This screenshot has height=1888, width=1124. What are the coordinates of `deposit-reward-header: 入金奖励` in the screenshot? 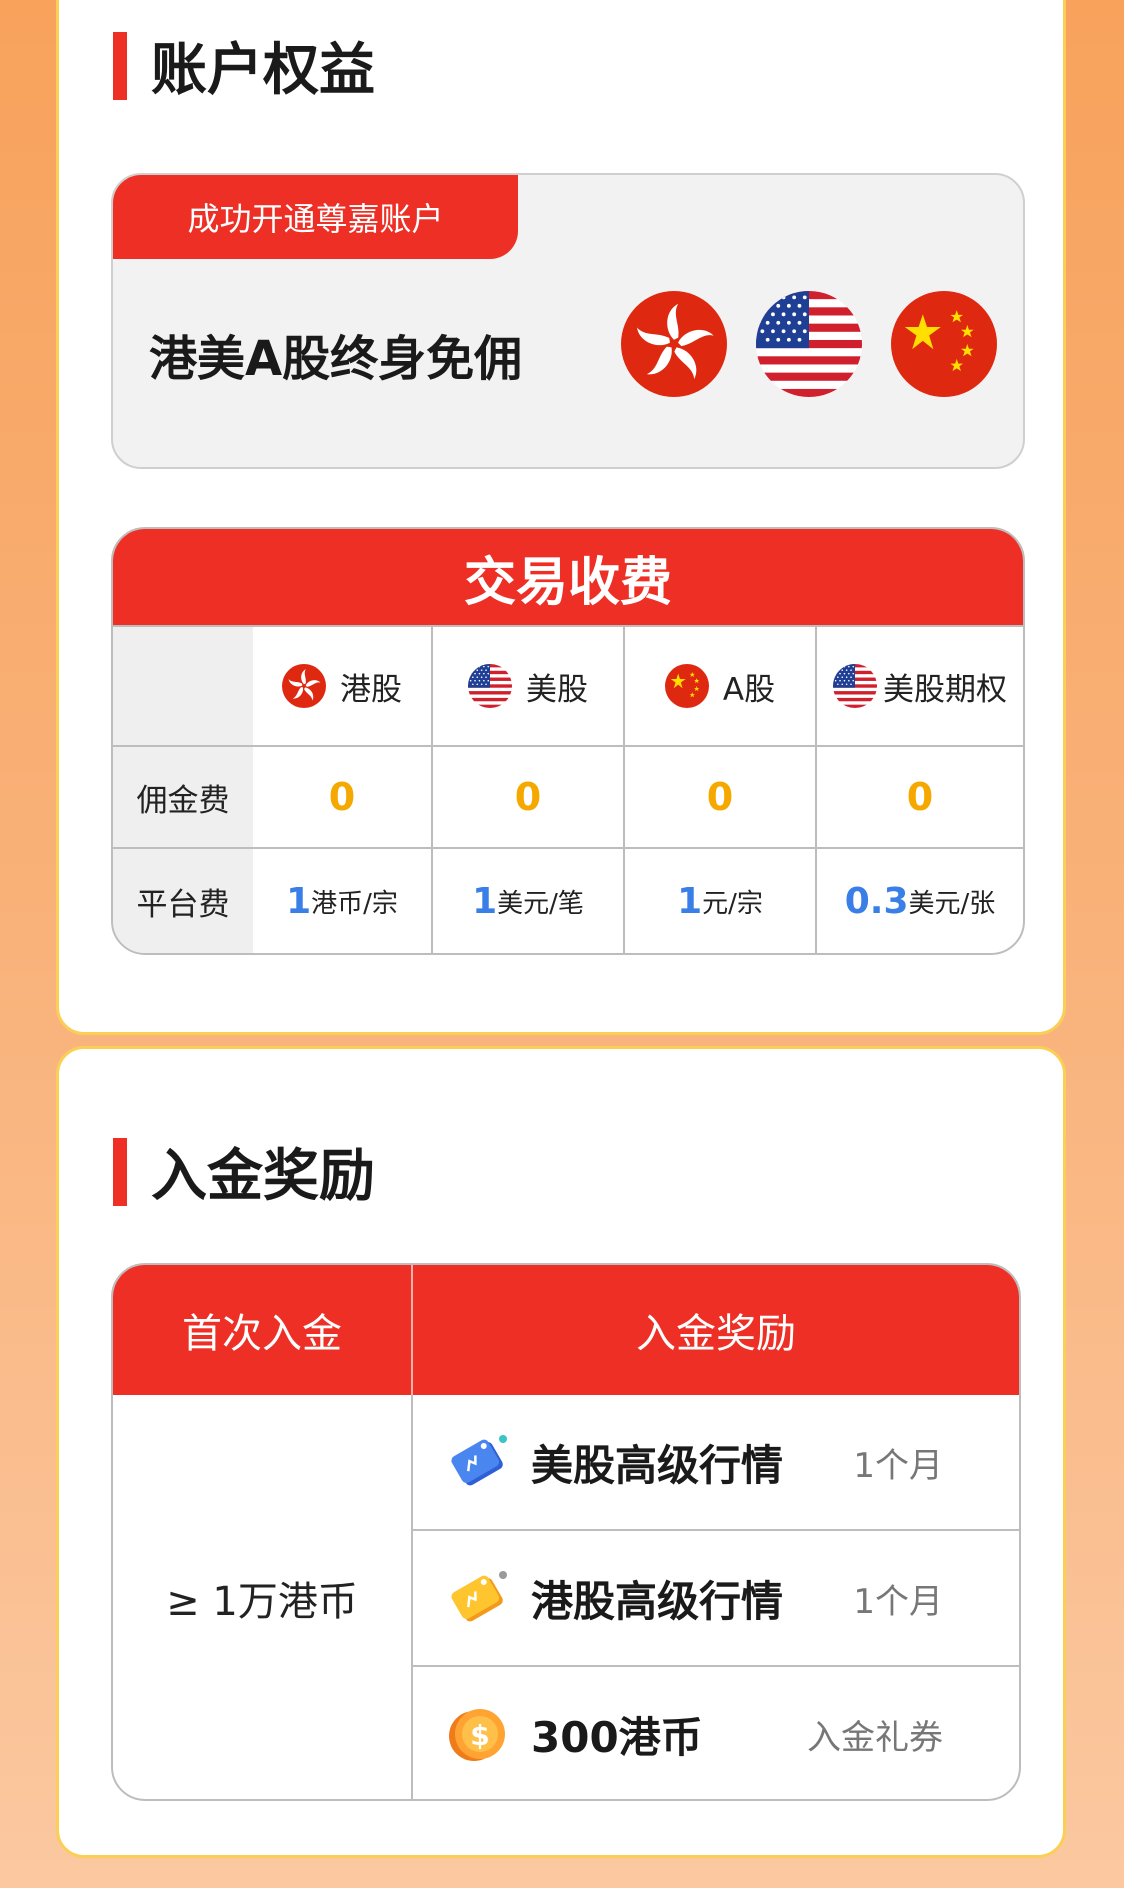 It's located at (716, 1334).